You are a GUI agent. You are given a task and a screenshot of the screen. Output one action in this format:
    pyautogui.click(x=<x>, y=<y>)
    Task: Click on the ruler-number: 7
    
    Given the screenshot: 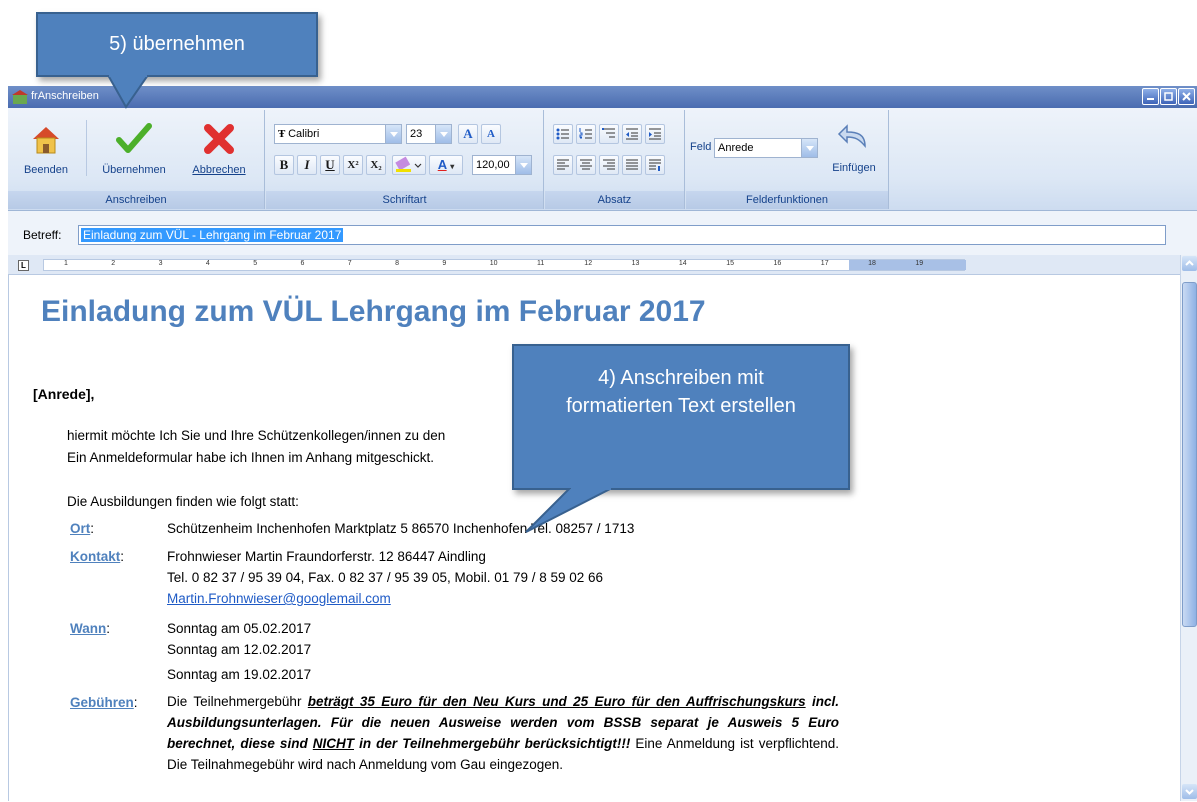 What is the action you would take?
    pyautogui.click(x=349, y=263)
    